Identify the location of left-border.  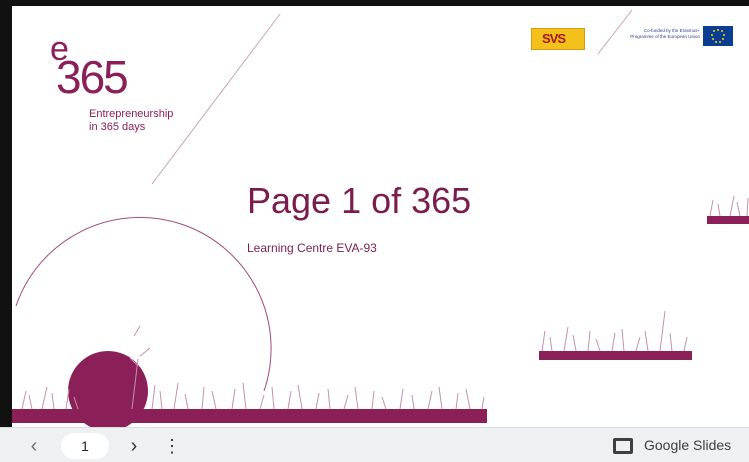
(6, 213).